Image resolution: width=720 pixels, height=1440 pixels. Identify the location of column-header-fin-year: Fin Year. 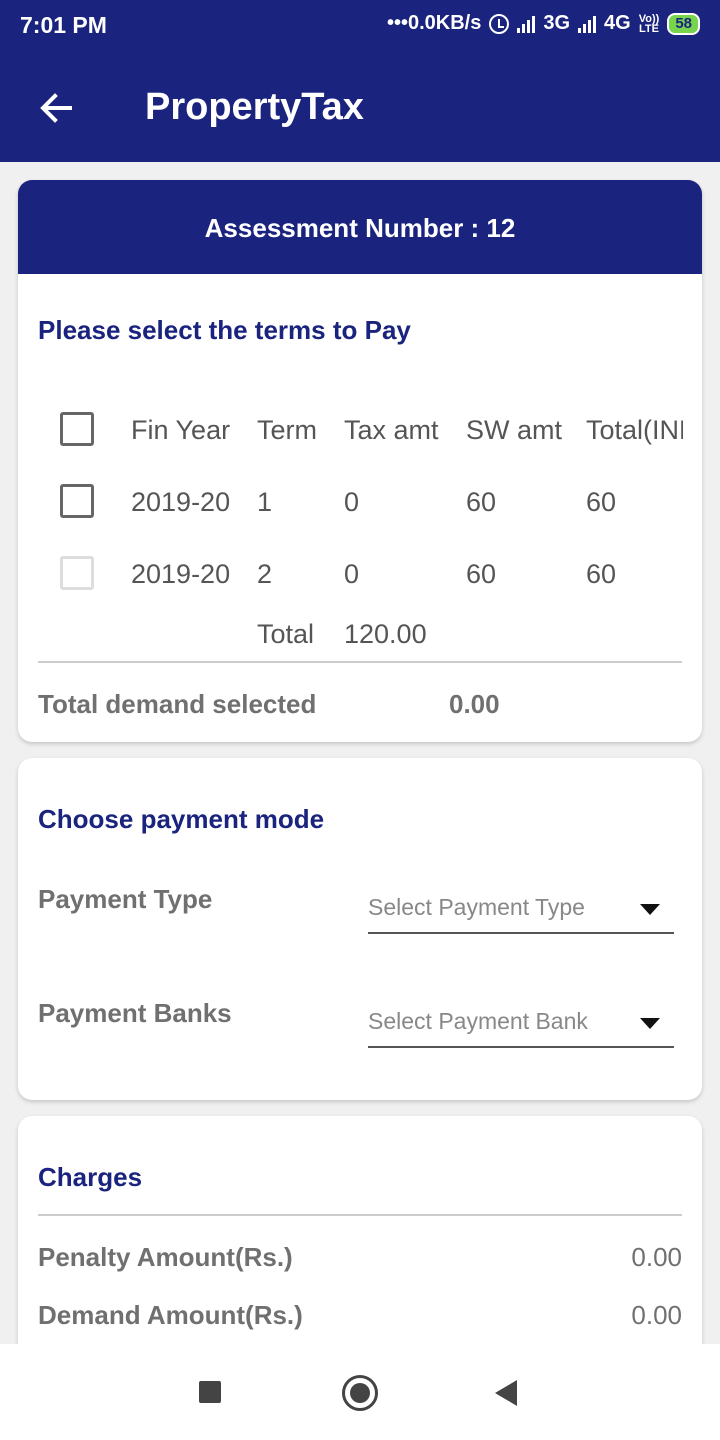
(181, 430).